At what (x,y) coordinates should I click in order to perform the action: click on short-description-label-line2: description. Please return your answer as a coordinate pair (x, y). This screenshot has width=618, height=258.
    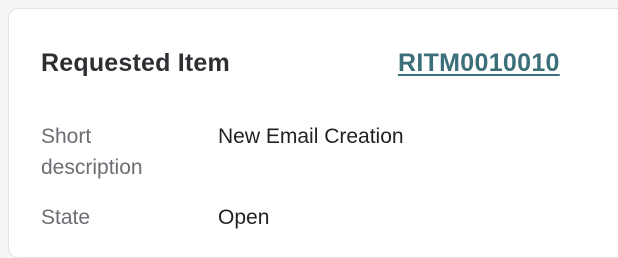
    Looking at the image, I should click on (92, 167).